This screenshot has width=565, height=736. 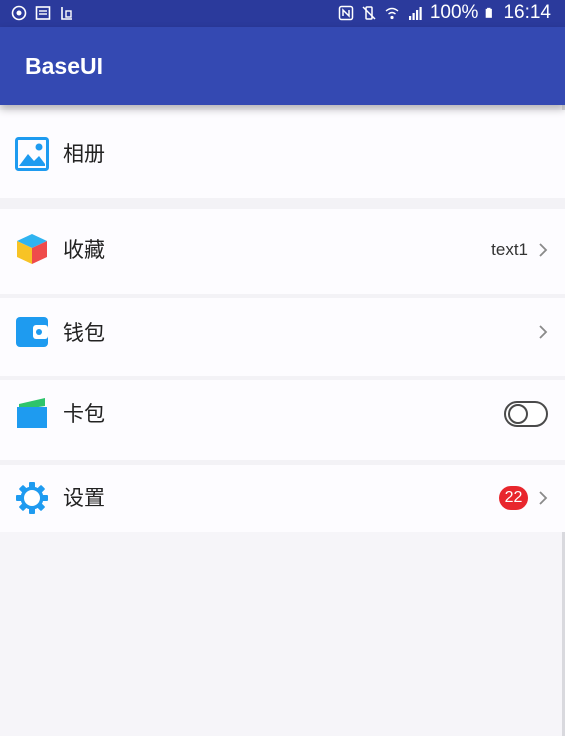 What do you see at coordinates (282, 420) in the screenshot?
I see `list-item-card-wallet: 卡包` at bounding box center [282, 420].